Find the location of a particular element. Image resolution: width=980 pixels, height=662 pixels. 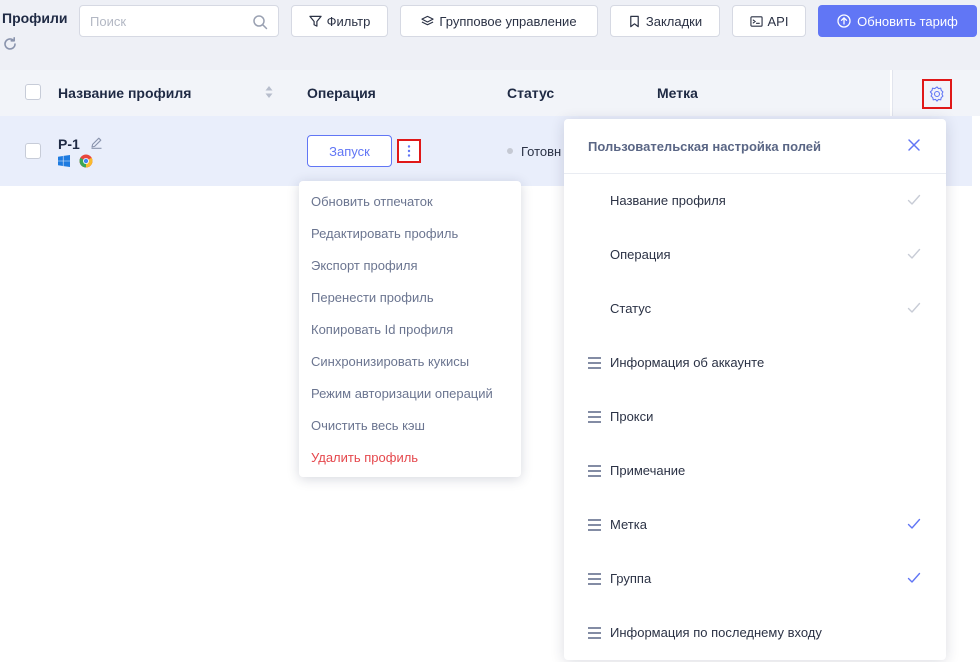

field-label: Информация по последнему входу is located at coordinates (716, 632).